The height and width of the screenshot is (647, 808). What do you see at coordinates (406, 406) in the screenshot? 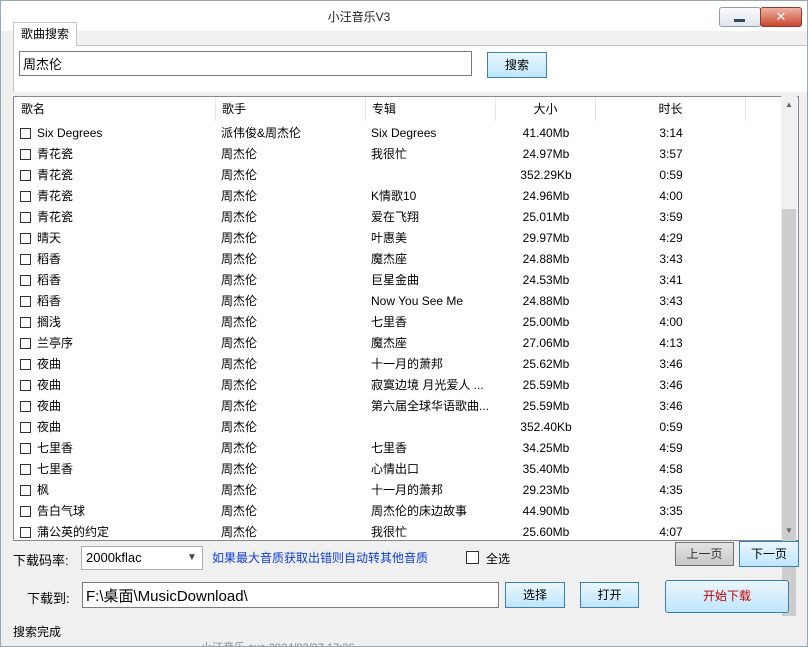
I see `table-row: 夜曲 周杰伦 第六届全球华语歌曲... 25.59Mb 3:46` at bounding box center [406, 406].